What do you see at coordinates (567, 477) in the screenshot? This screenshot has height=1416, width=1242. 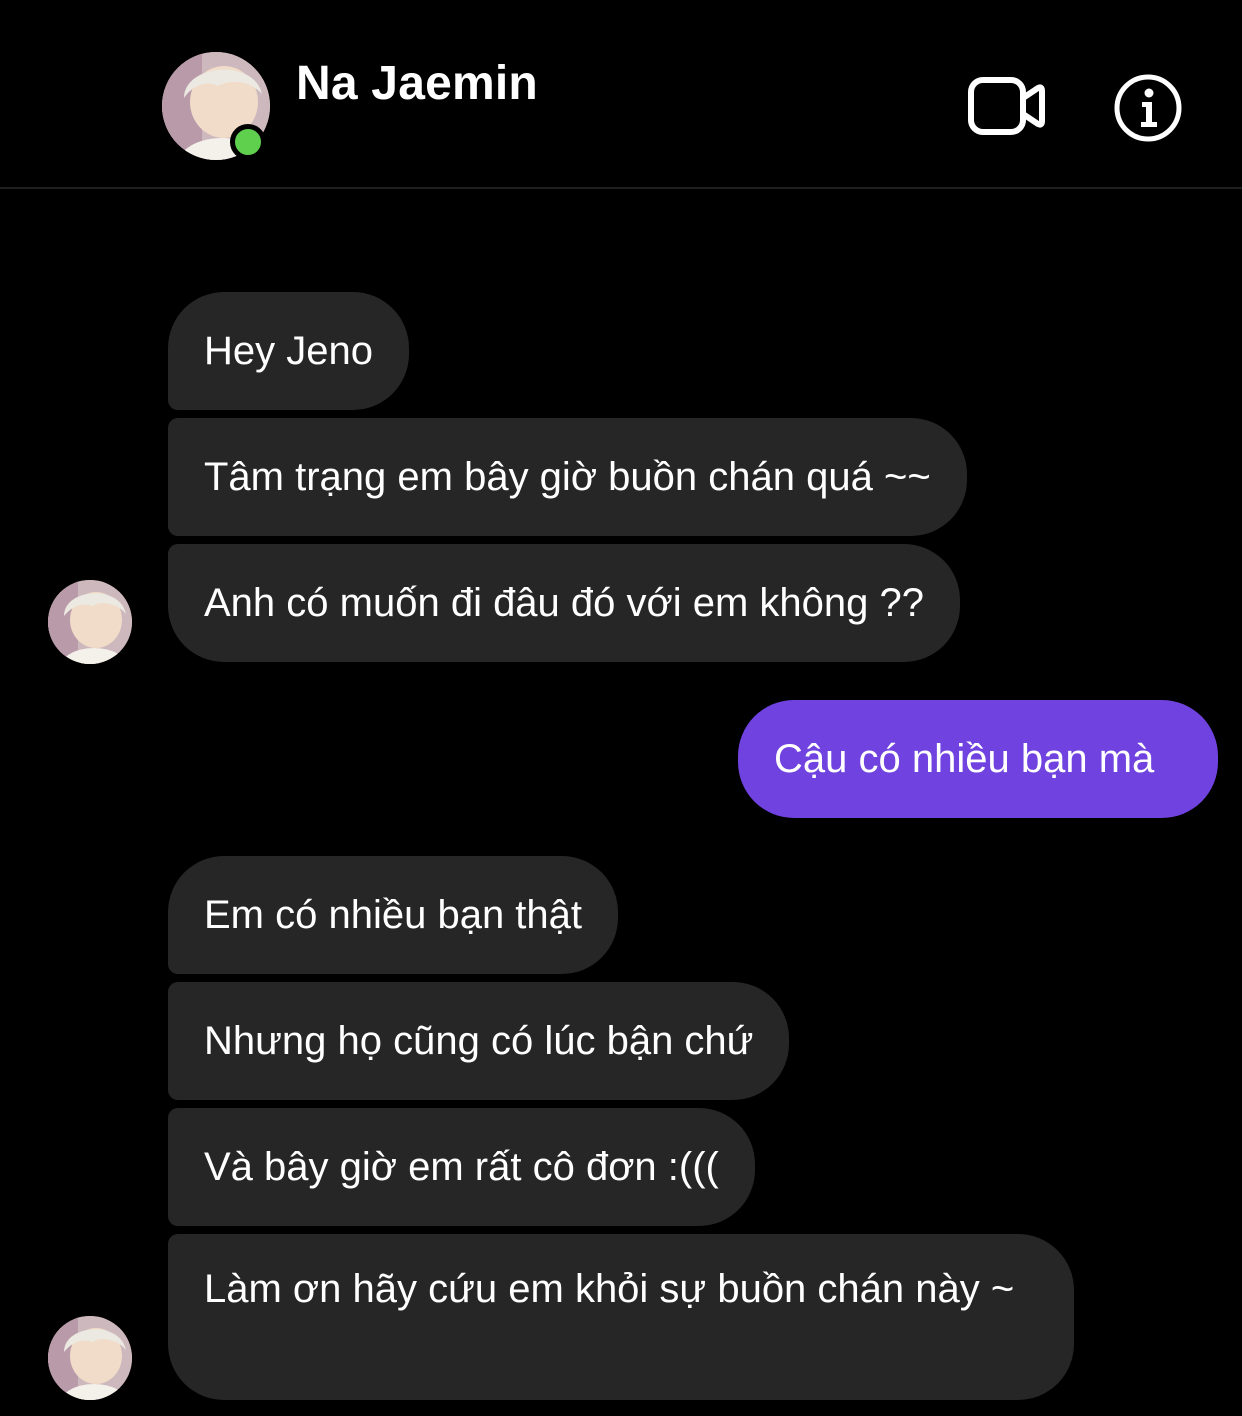 I see `message-bubble-incoming: Tâm trạng em bây giờ buồn chán quá ~~` at bounding box center [567, 477].